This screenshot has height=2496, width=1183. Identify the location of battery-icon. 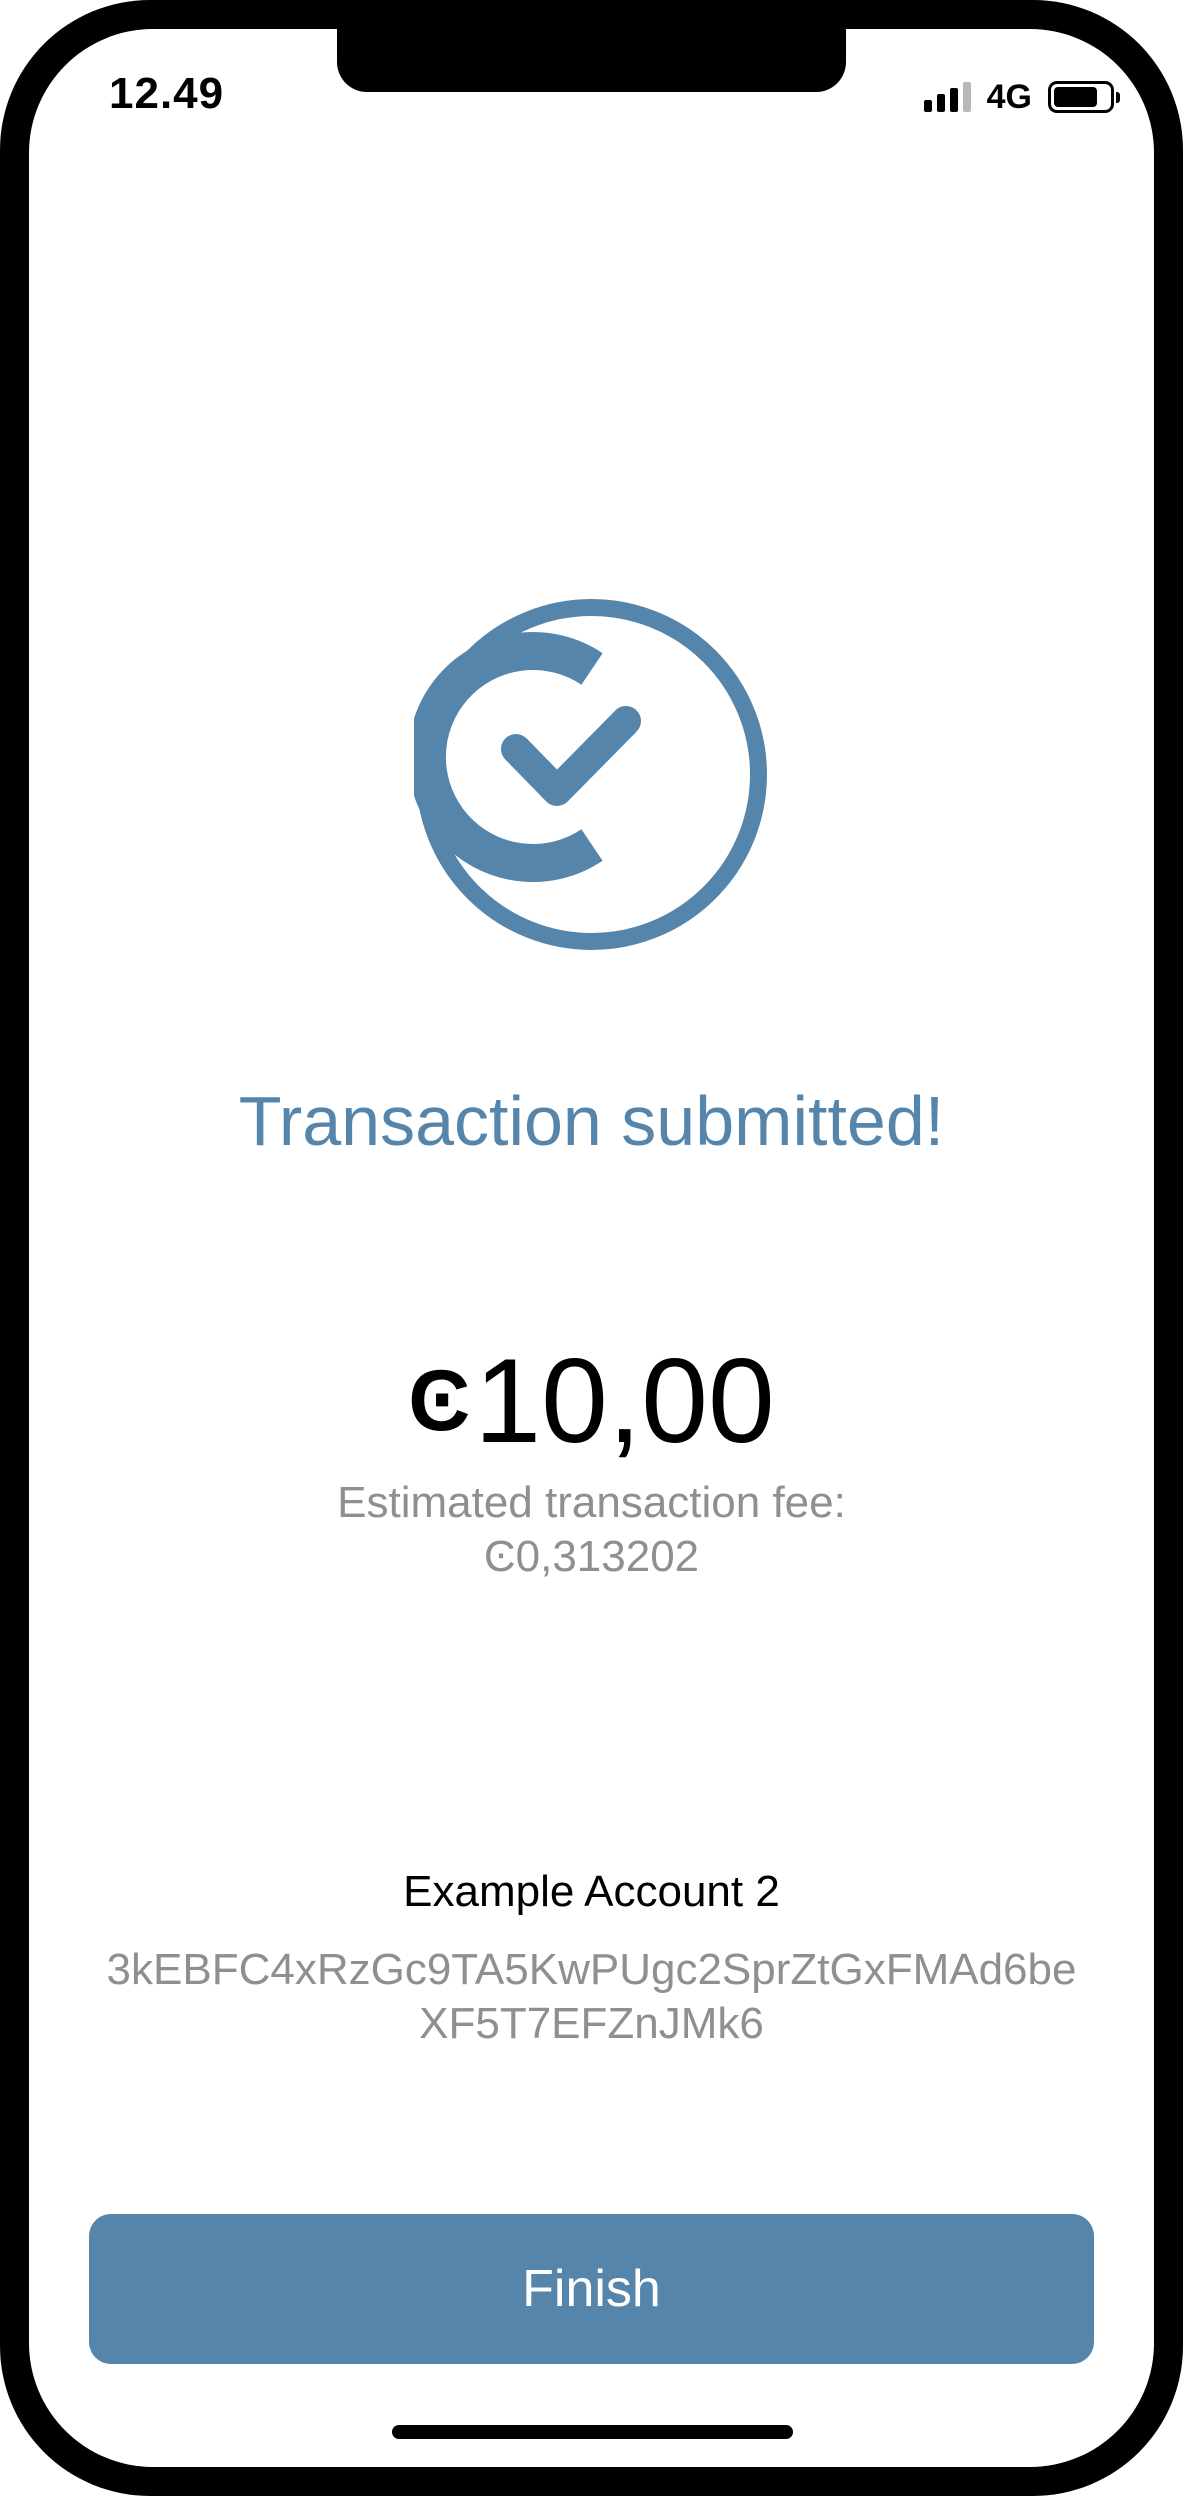
(1084, 97).